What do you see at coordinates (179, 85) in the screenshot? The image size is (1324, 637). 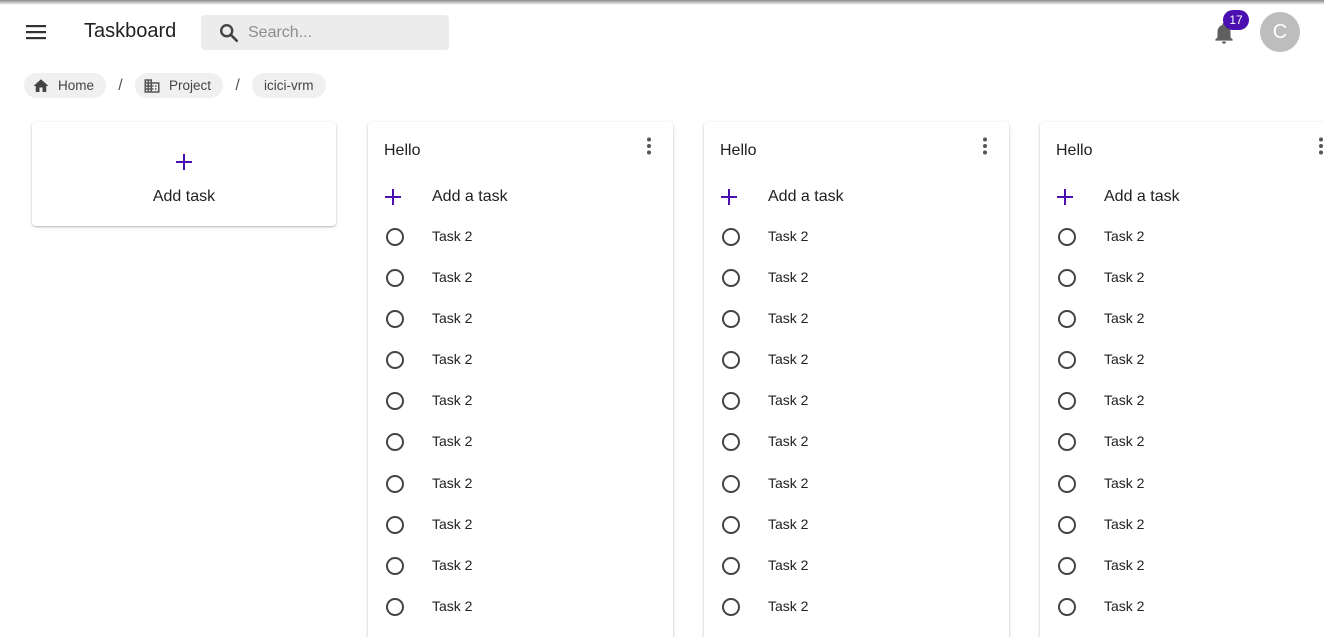 I see `breadcrumb-project: Project` at bounding box center [179, 85].